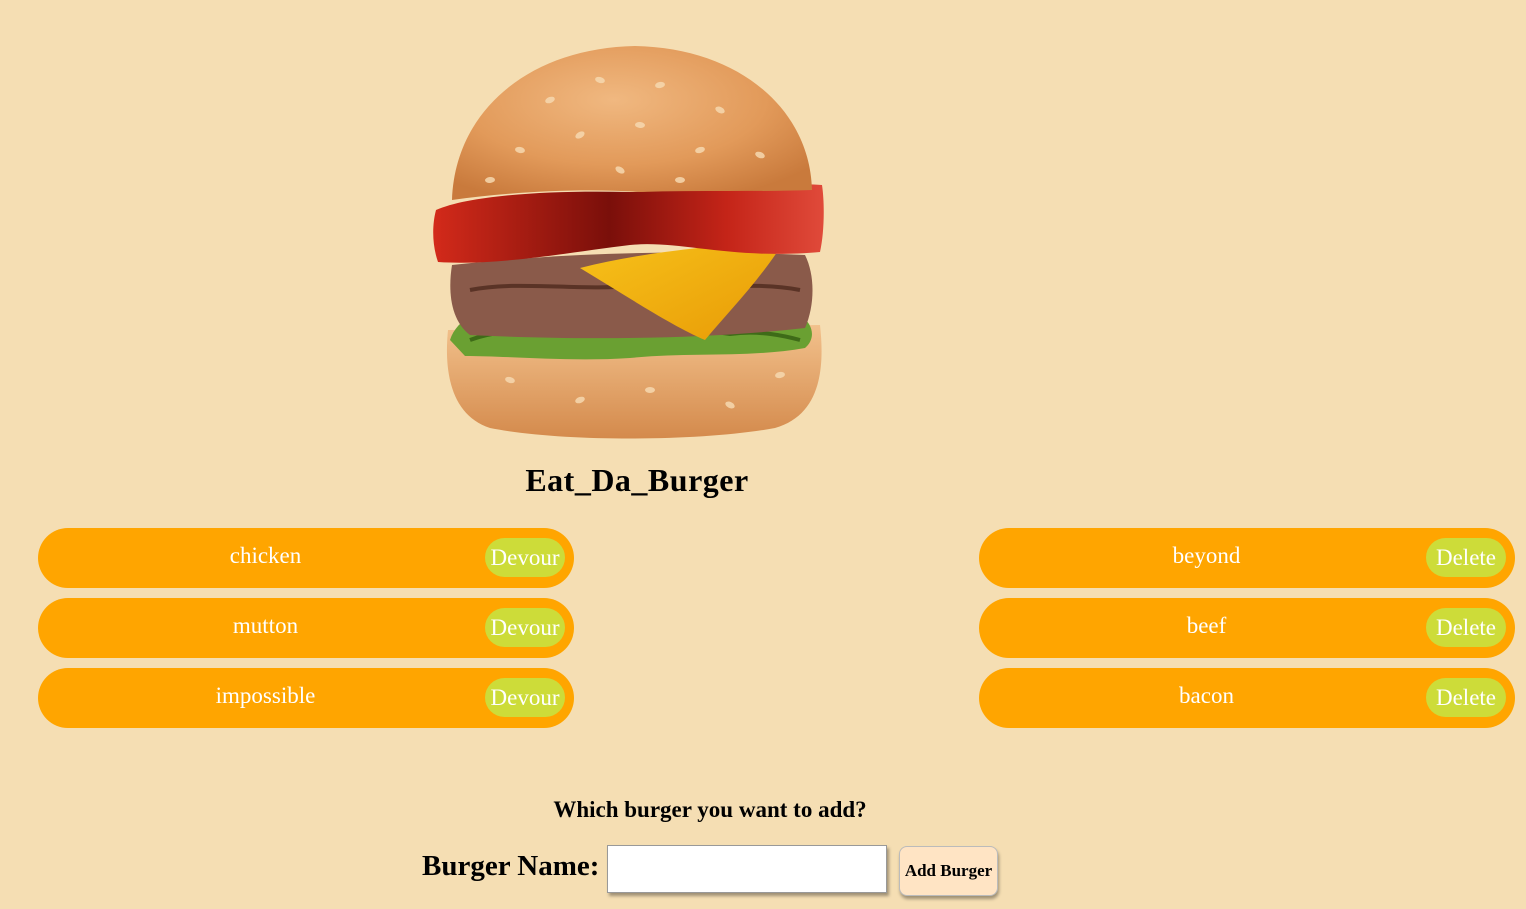 Image resolution: width=1526 pixels, height=909 pixels. I want to click on burger-name: mutton, so click(265, 625).